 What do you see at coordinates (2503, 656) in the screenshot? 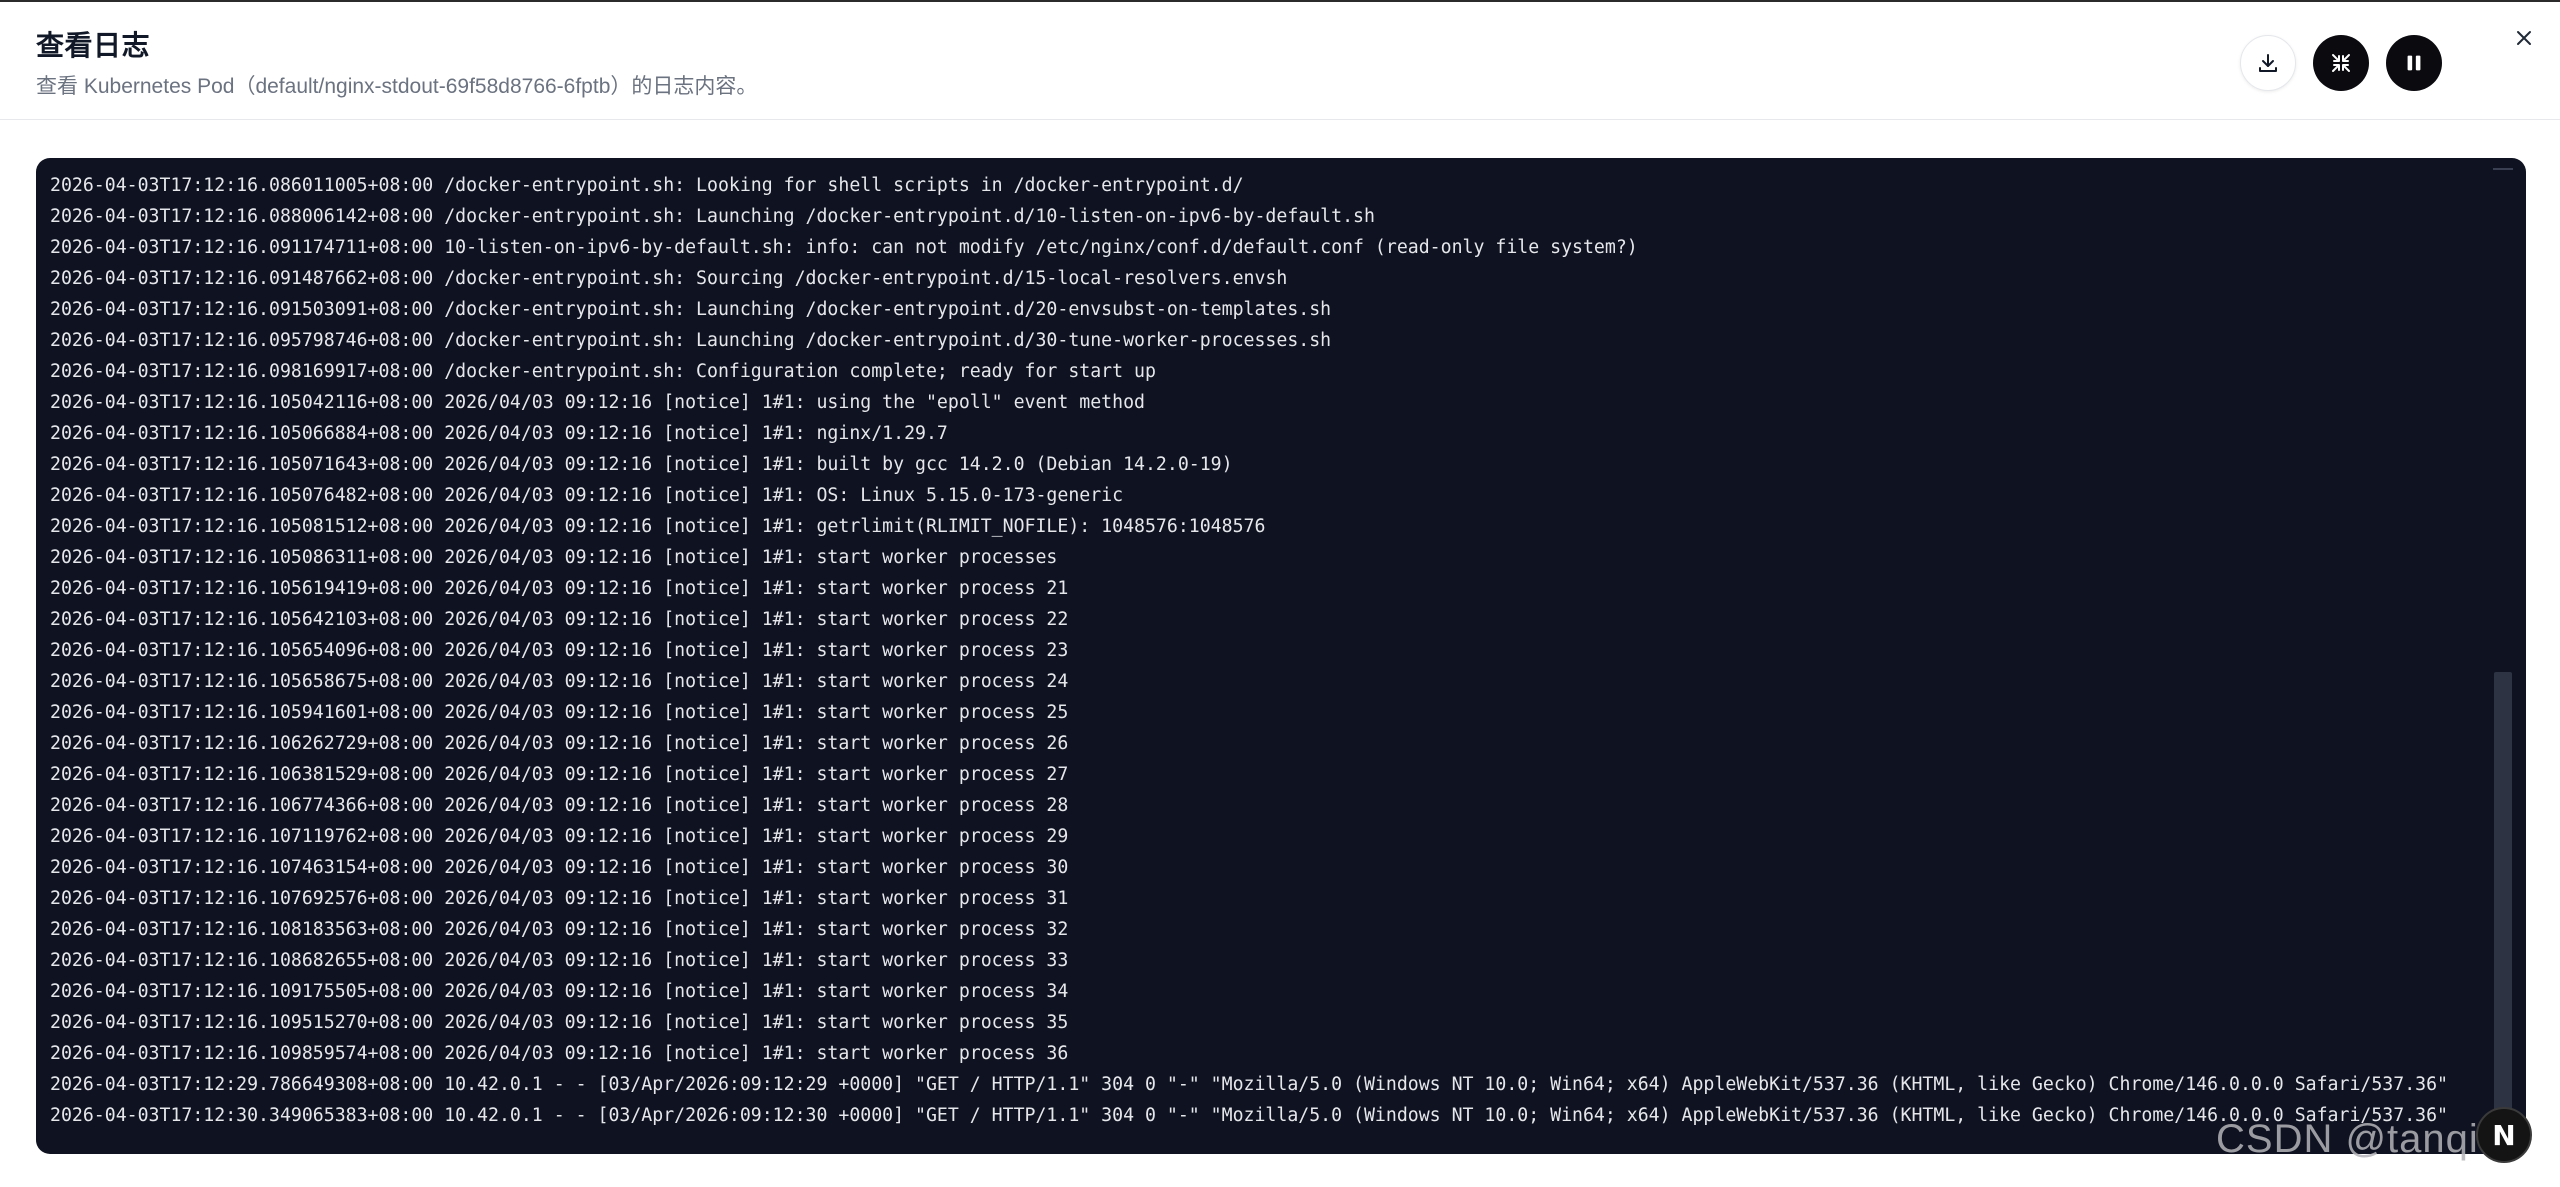
I see `log-scrollbar` at bounding box center [2503, 656].